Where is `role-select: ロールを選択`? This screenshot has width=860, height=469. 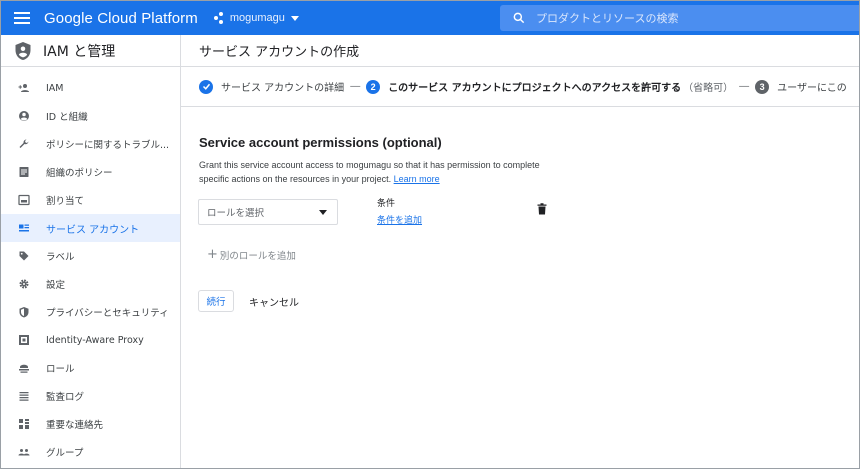 role-select: ロールを選択 is located at coordinates (268, 212).